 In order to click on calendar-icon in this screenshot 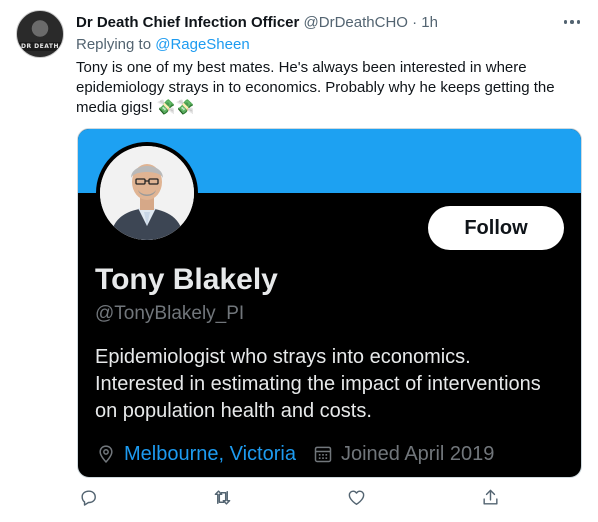, I will do `click(323, 454)`.